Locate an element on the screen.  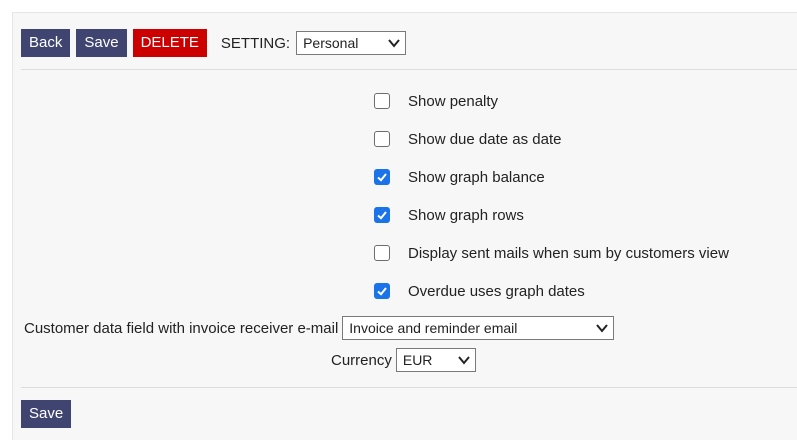
option-show-graph-rows: Show graph rows is located at coordinates (551, 215).